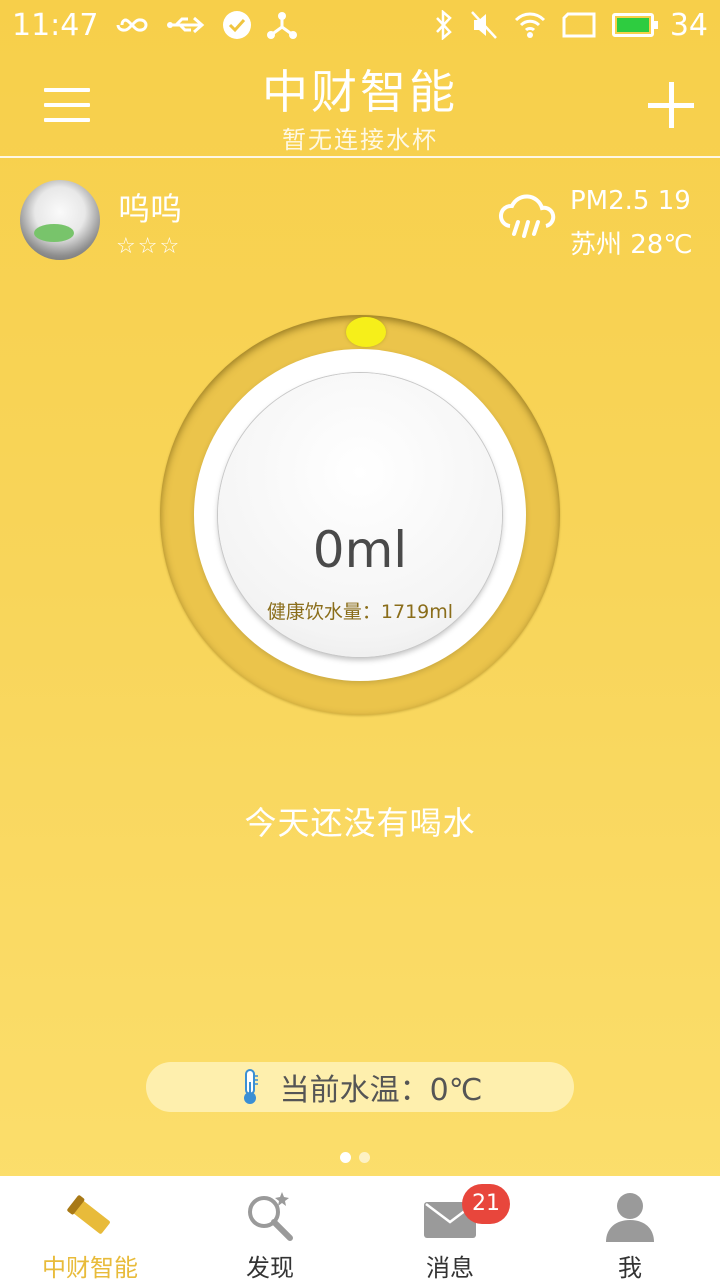 The image size is (720, 1280). Describe the element at coordinates (688, 25) in the screenshot. I see `battery-level: 34` at that location.